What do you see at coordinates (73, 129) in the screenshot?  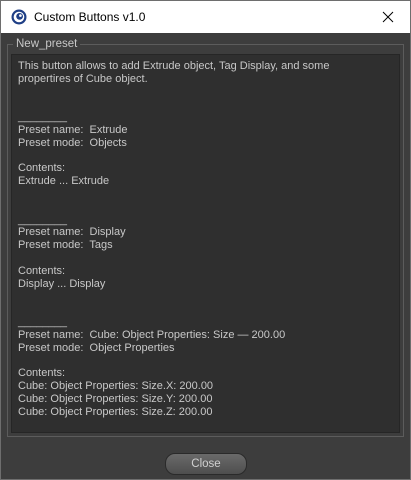 I see `description-line: Preset name: Extrude` at bounding box center [73, 129].